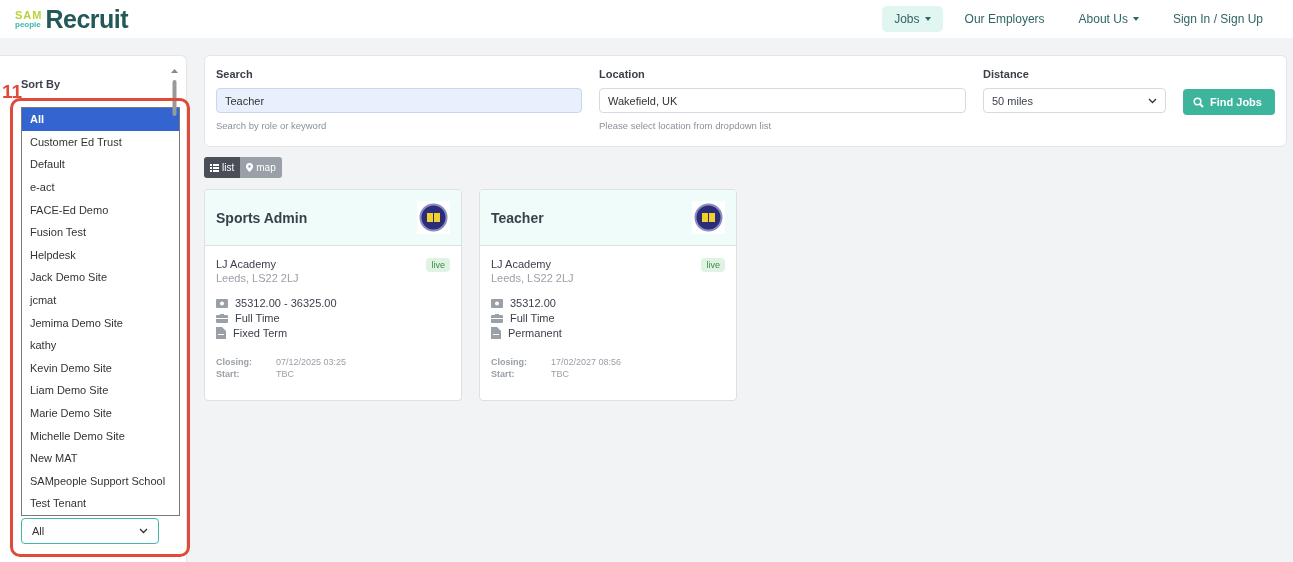 Image resolution: width=1293 pixels, height=562 pixels. Describe the element at coordinates (262, 217) in the screenshot. I see `job-title: Sports Admin` at that location.